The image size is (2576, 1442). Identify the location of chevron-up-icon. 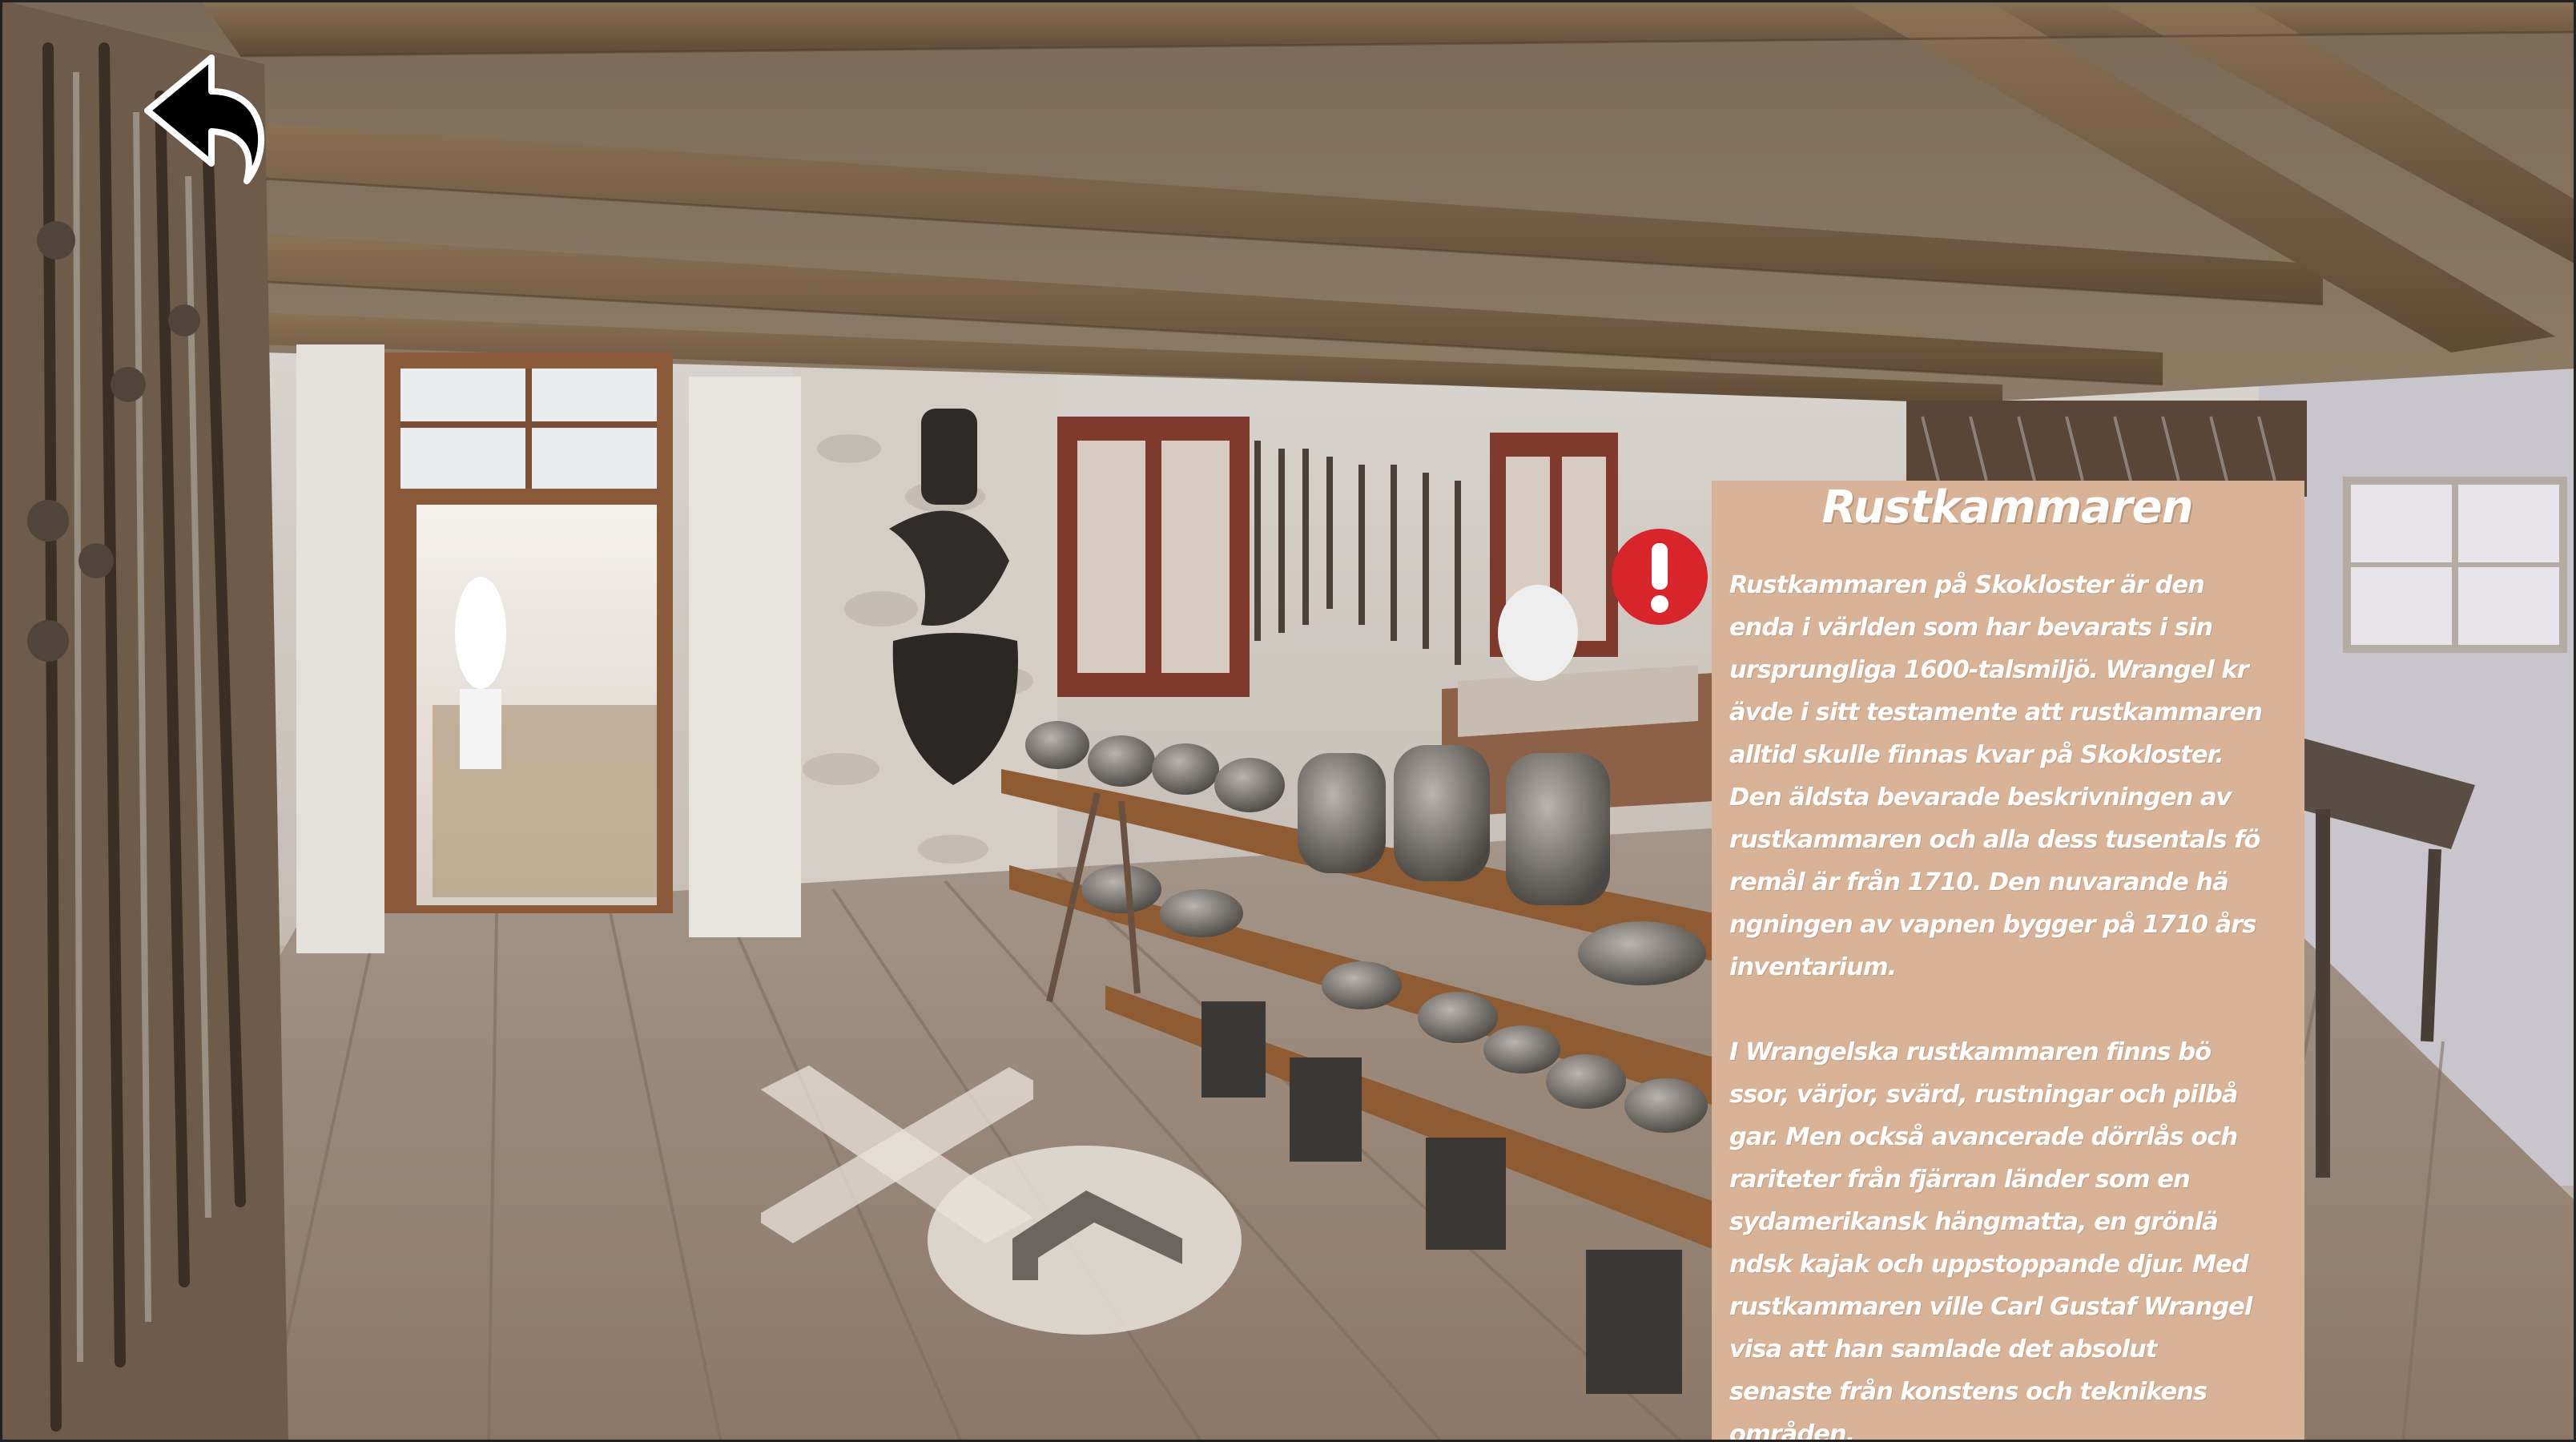
(1085, 1240).